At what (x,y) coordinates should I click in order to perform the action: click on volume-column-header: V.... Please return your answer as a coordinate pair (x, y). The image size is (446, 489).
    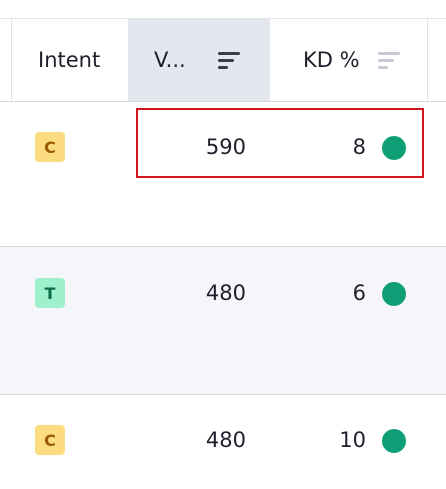
    Looking at the image, I should click on (199, 60).